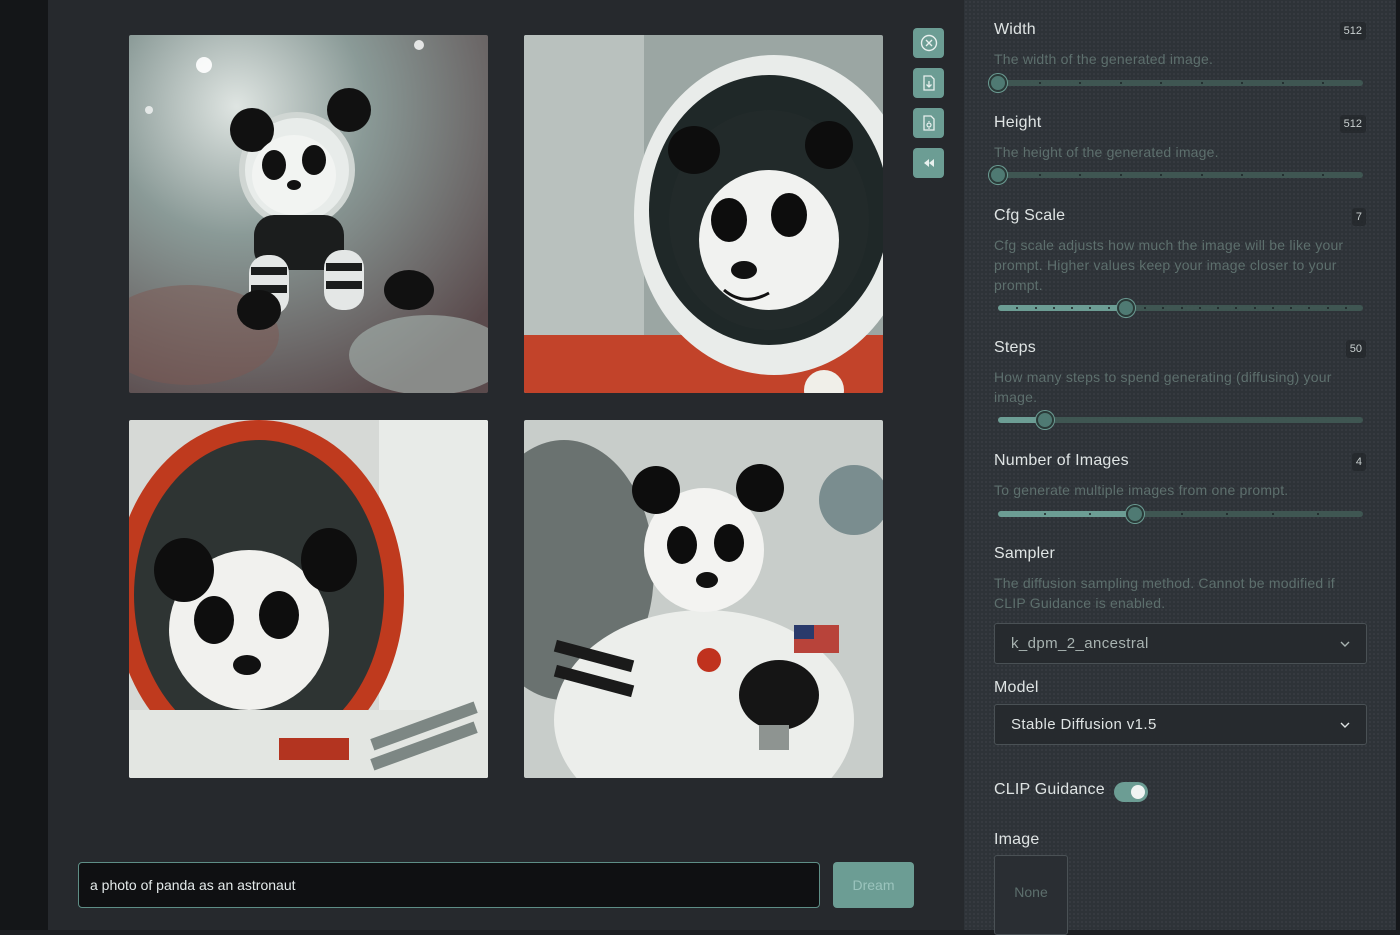 The height and width of the screenshot is (935, 1400). I want to click on cfg-scale-slider, so click(1180, 308).